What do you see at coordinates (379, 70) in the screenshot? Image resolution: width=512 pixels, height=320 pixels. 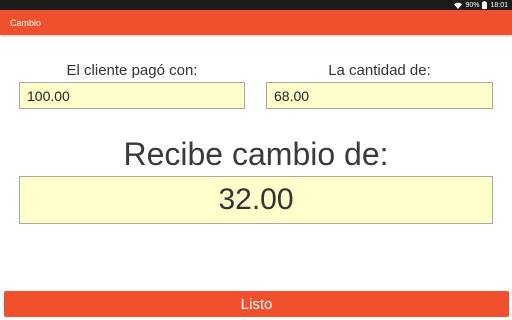 I see `amount-label: La cantidad de:` at bounding box center [379, 70].